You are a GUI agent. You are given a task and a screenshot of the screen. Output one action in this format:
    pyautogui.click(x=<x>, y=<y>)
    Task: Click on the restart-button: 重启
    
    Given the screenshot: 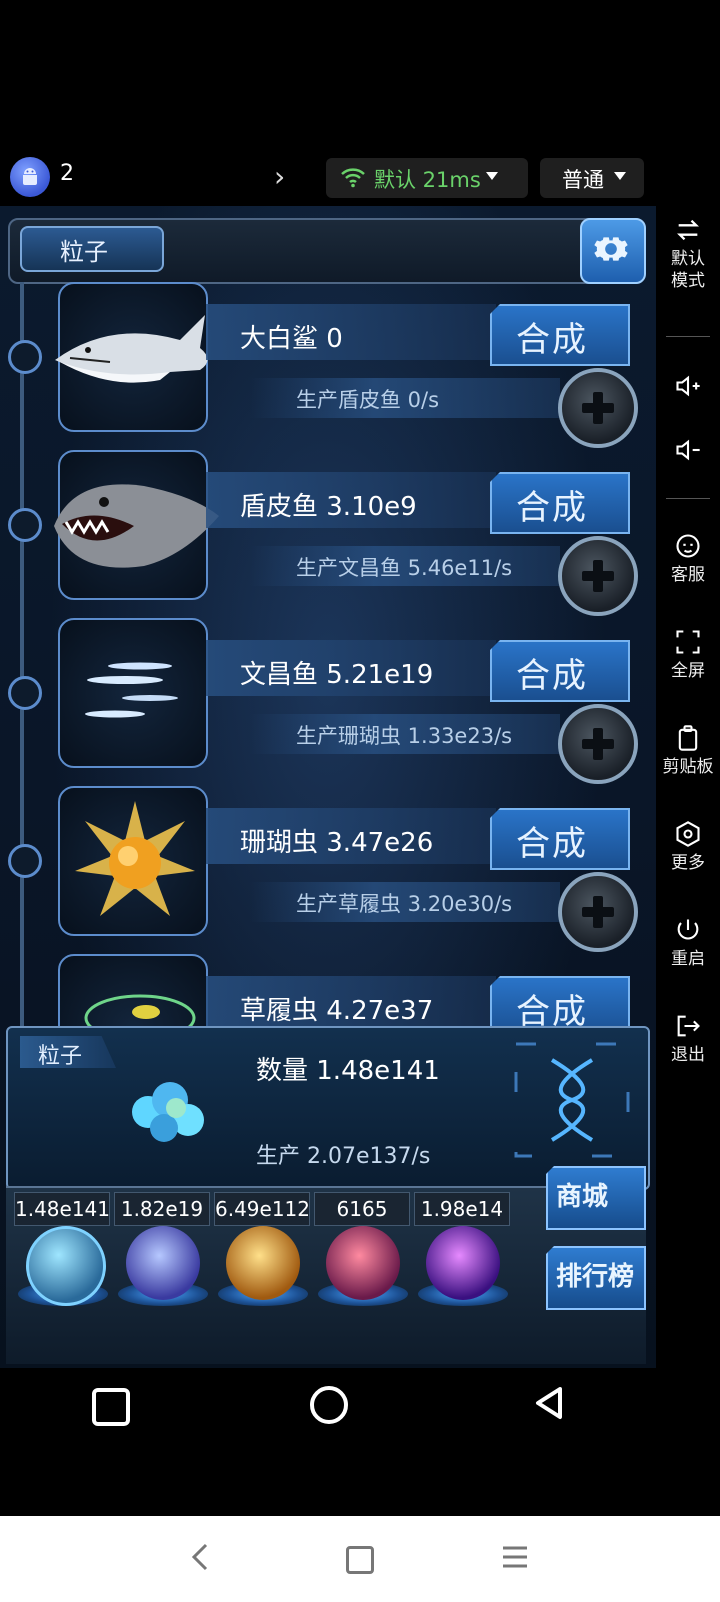 What is the action you would take?
    pyautogui.click(x=688, y=943)
    